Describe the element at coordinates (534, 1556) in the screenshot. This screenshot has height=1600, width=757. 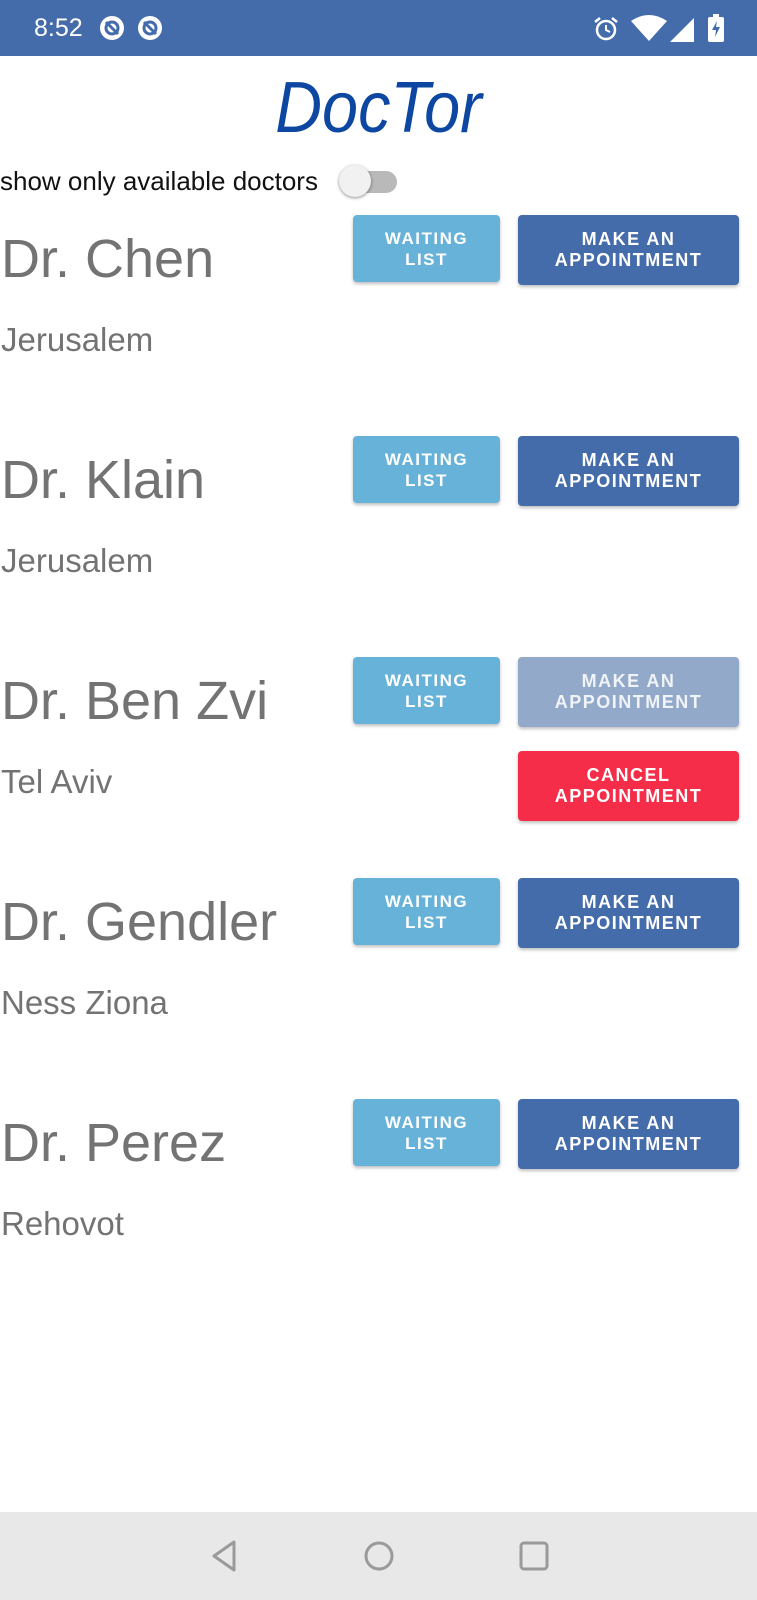
I see `recents-icon` at that location.